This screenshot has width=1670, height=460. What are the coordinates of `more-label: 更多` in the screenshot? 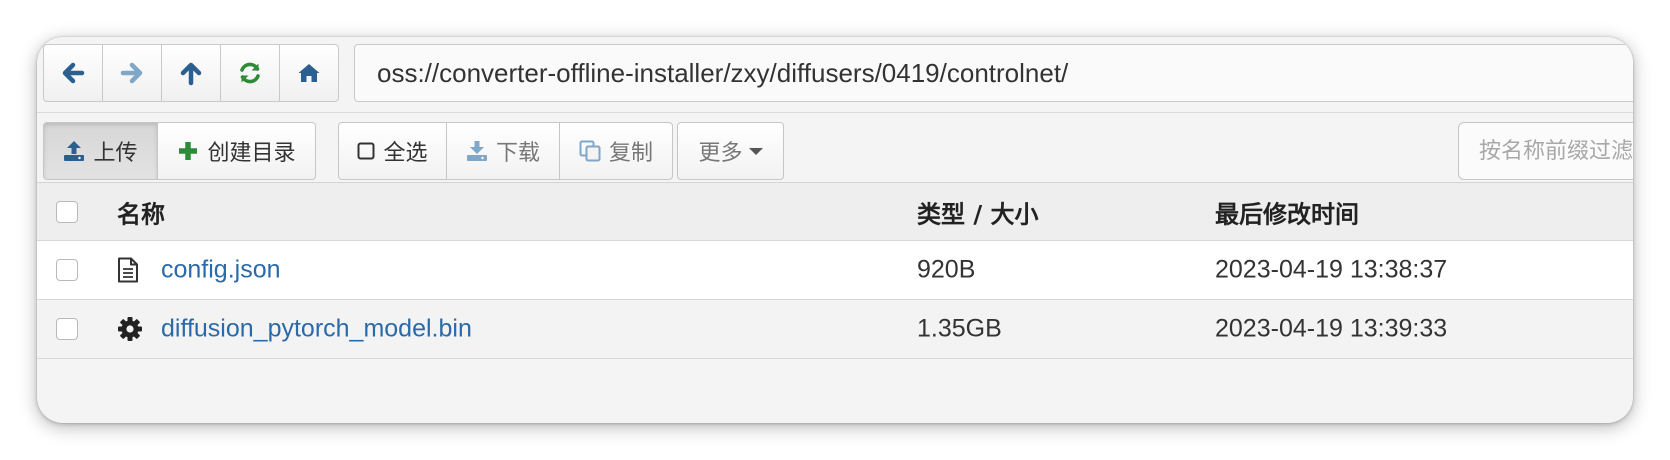 It's located at (720, 153).